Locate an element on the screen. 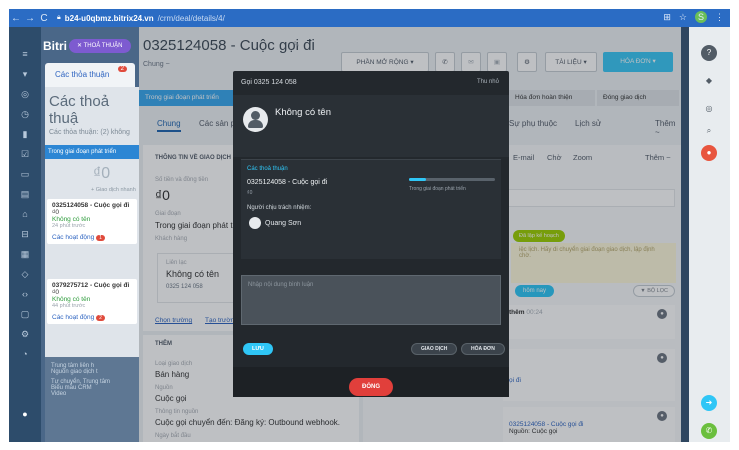 The width and height of the screenshot is (739, 450). url-path: /crm/deal/details/4/ is located at coordinates (191, 18).